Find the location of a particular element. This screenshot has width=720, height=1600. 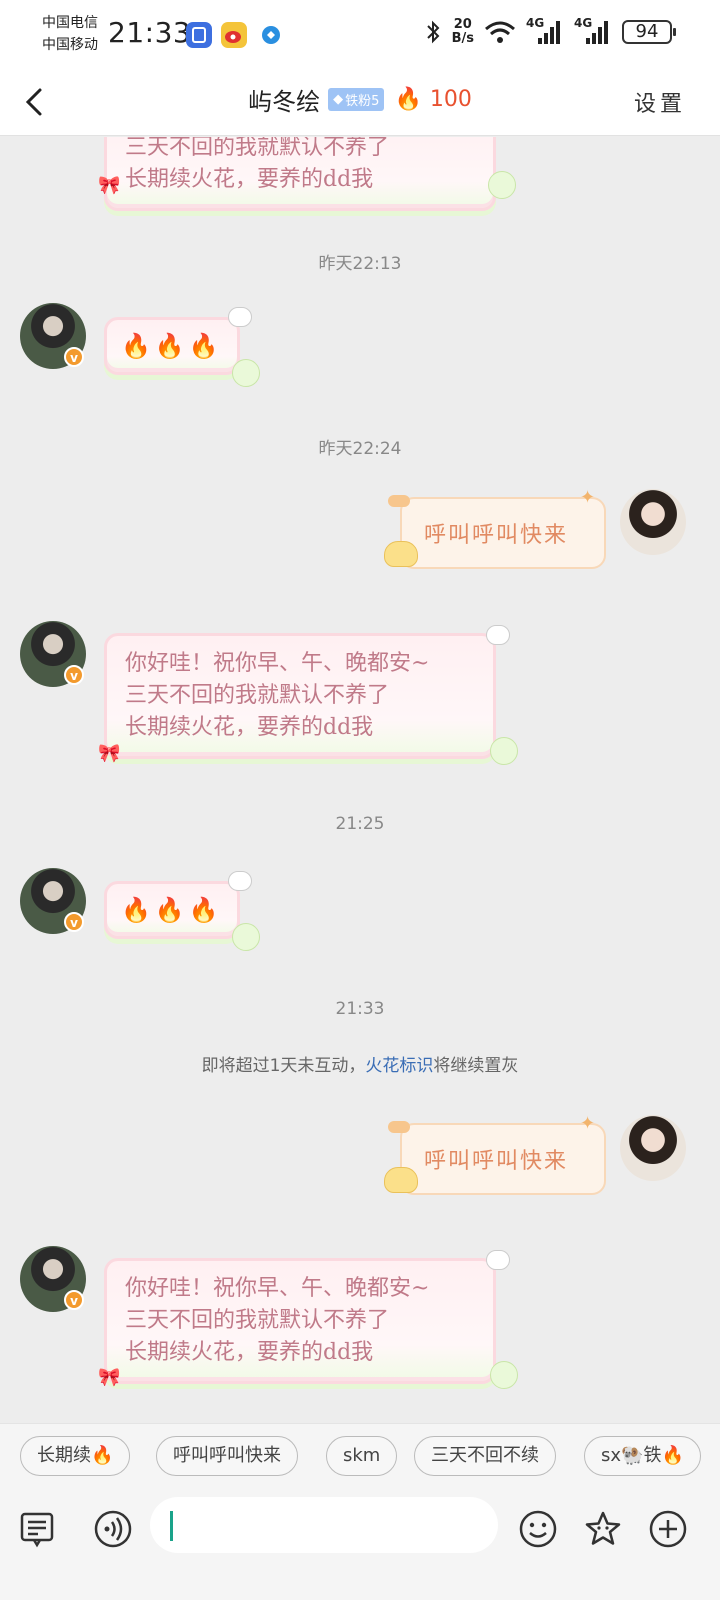

status-right: 20 B/s 4G 4G 94 is located at coordinates (550, 31).